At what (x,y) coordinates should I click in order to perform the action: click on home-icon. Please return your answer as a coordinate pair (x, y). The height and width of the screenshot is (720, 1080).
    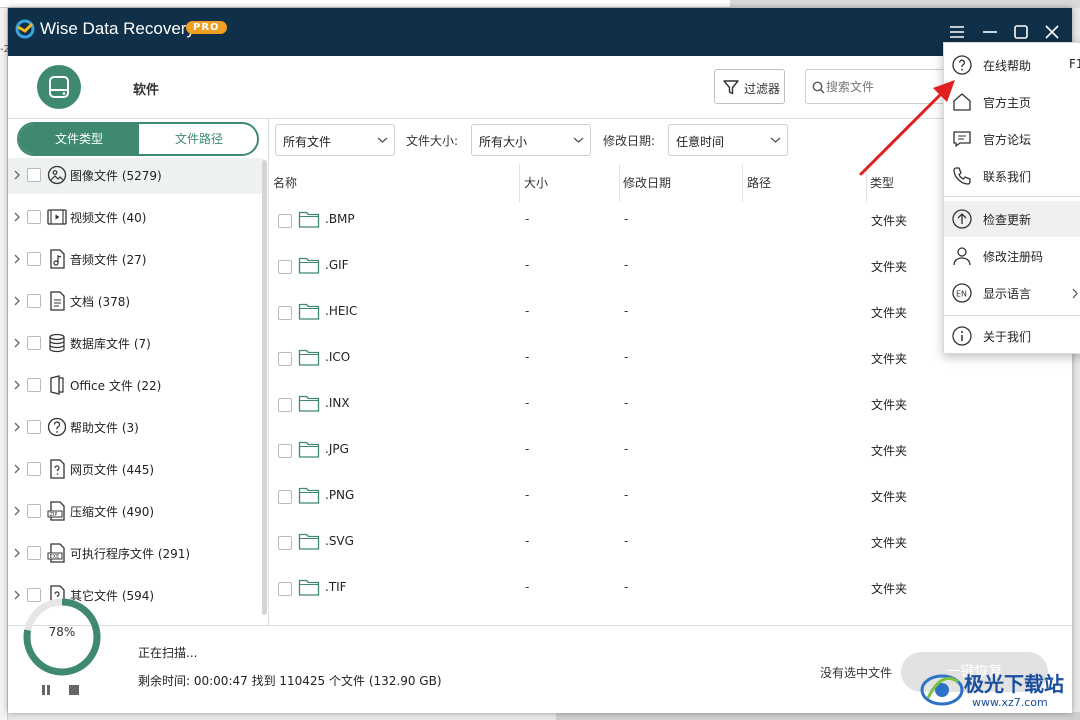
    Looking at the image, I should click on (962, 102).